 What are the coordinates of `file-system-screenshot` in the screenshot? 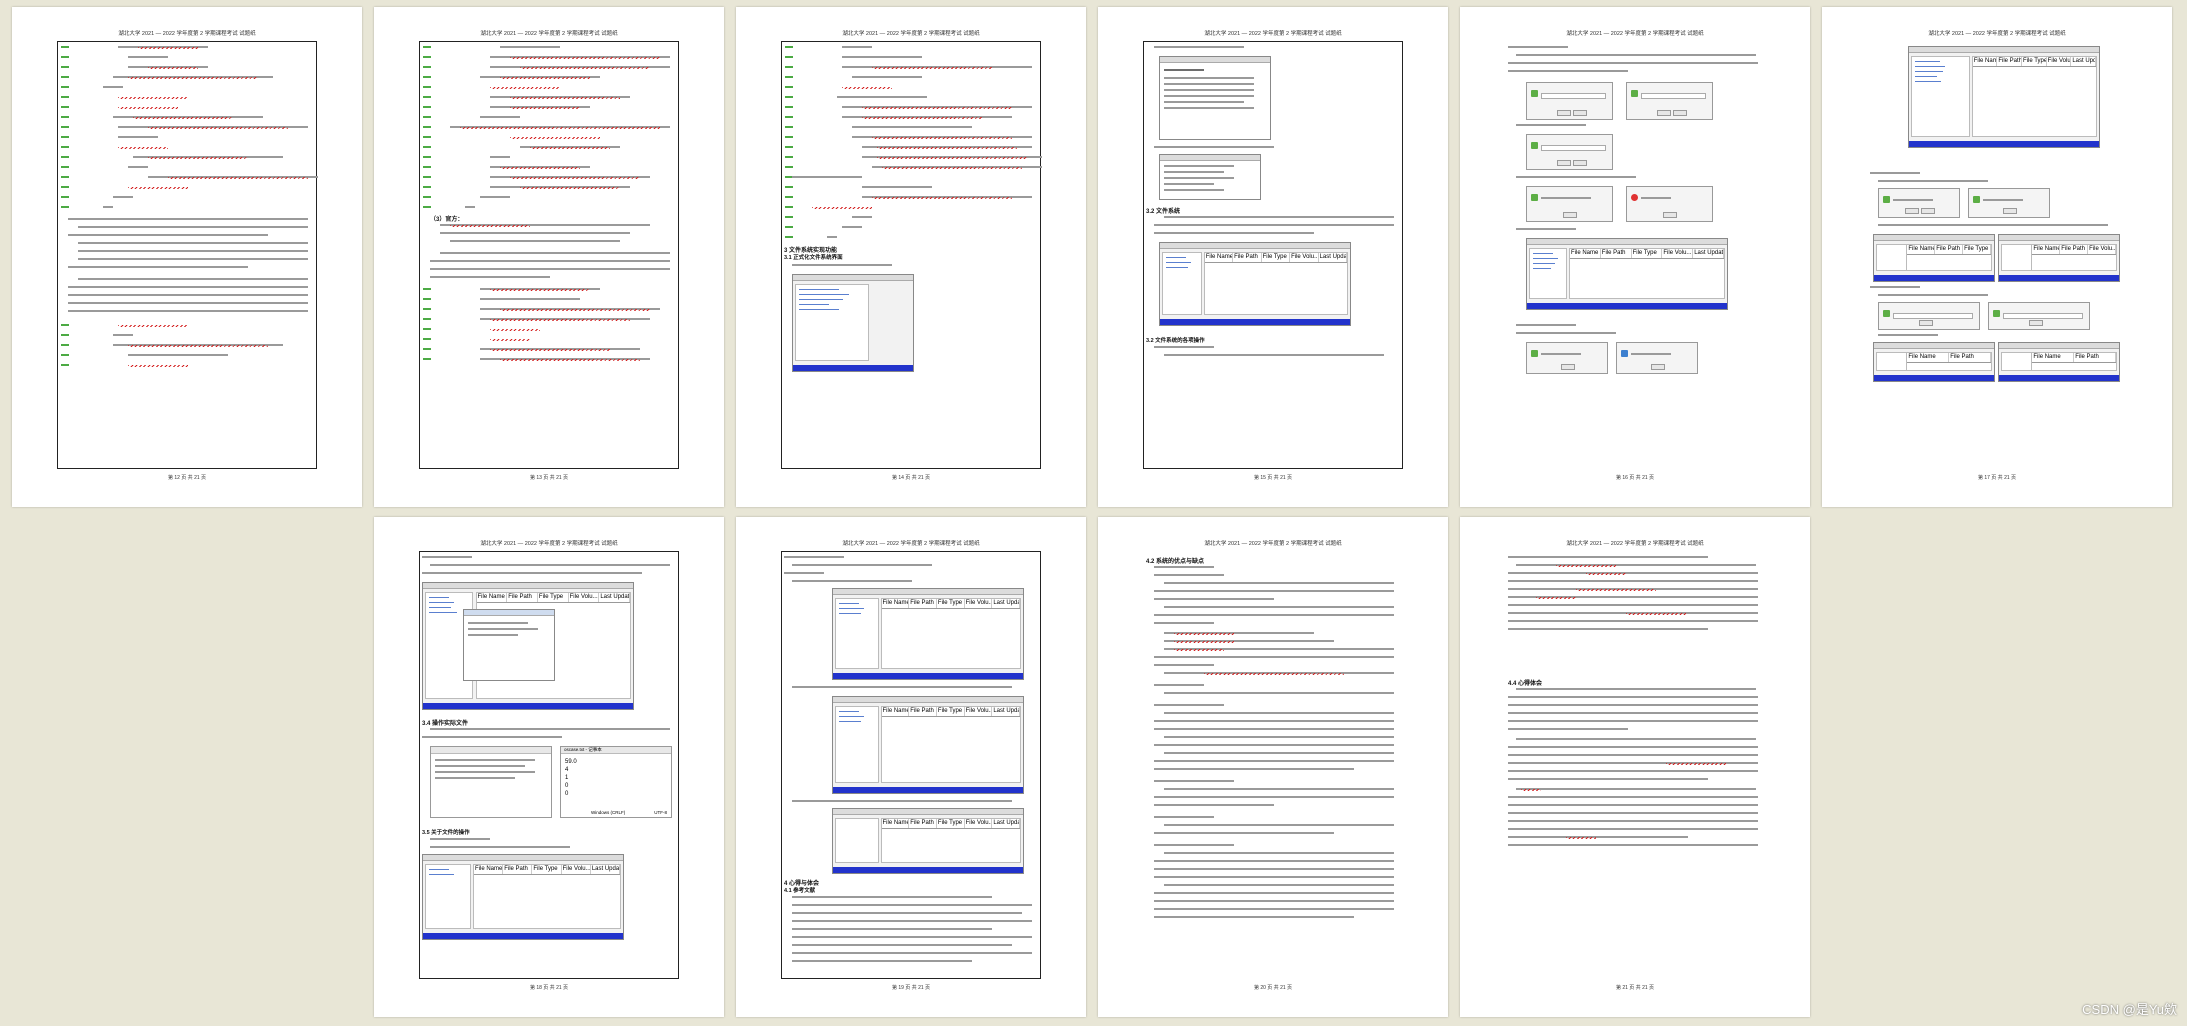 It's located at (853, 323).